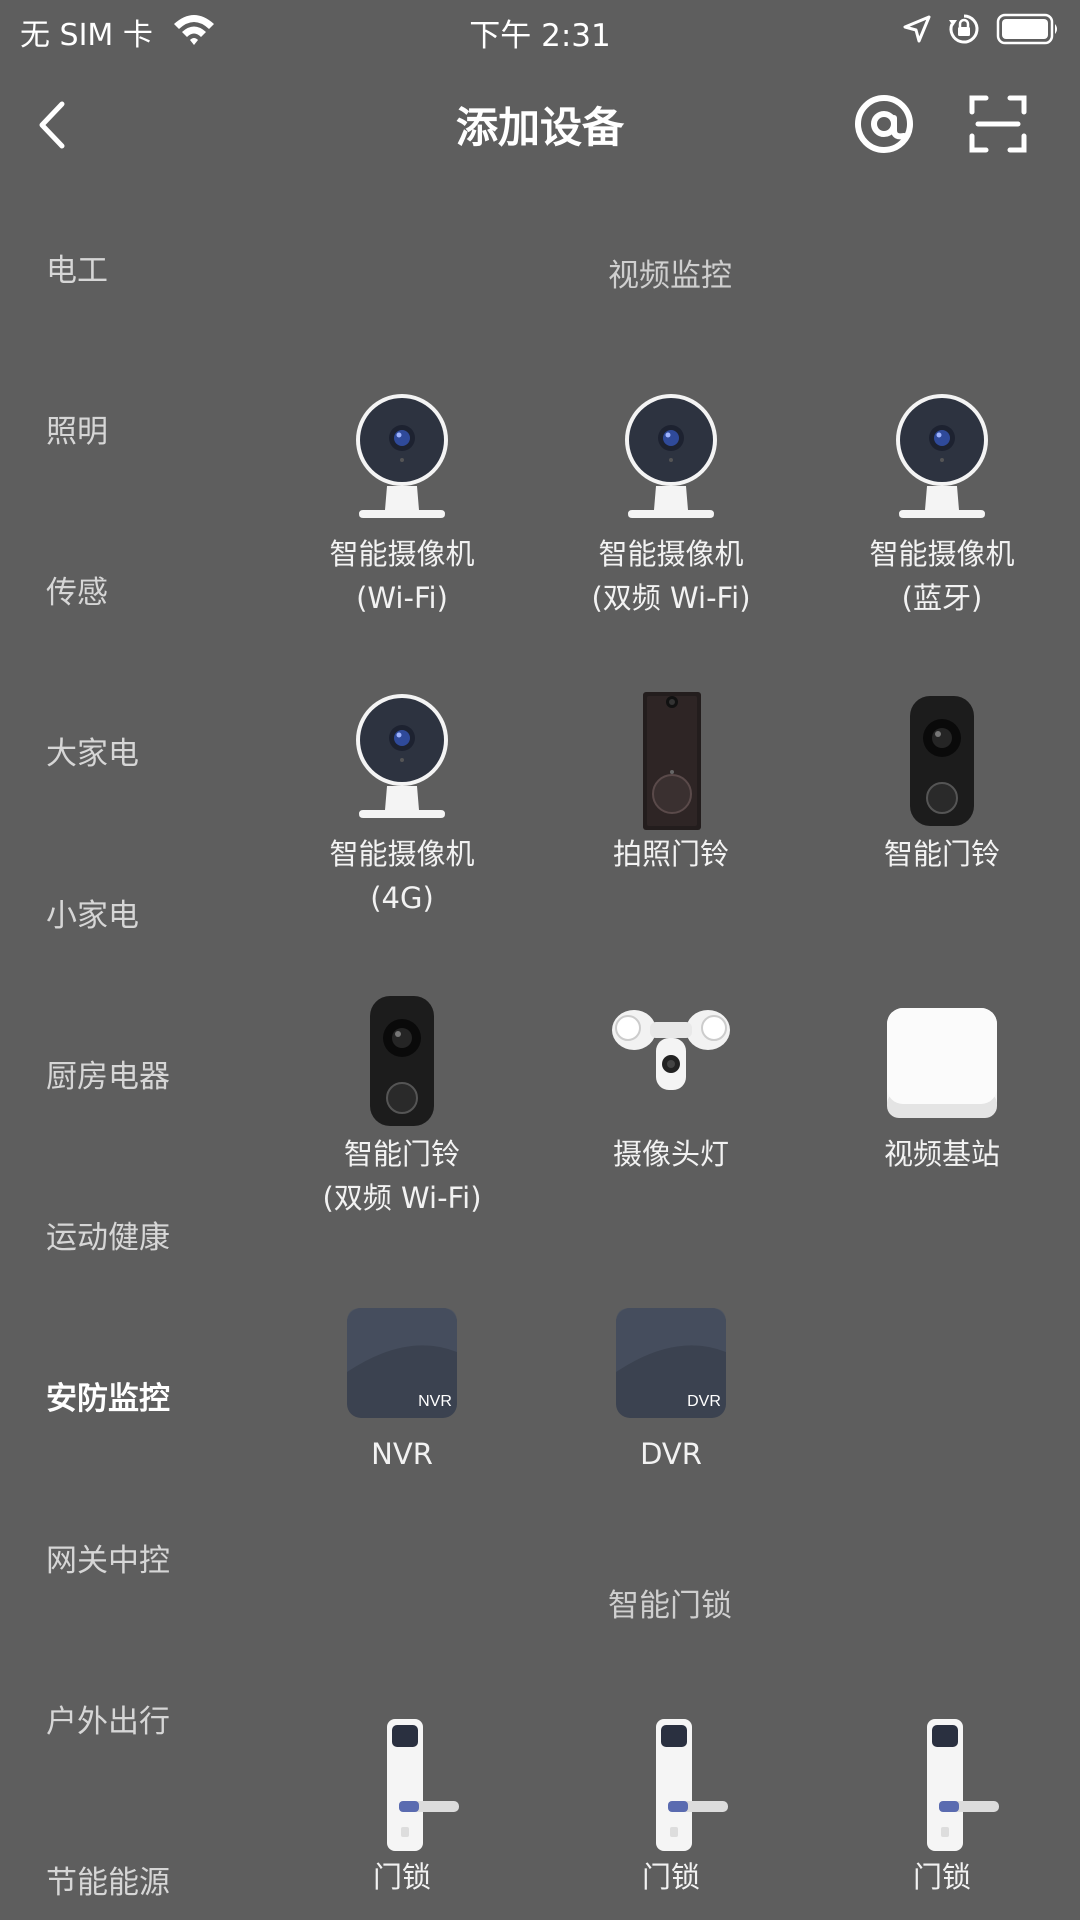  I want to click on sidebar-item-energy: 节能能源, so click(108, 1879).